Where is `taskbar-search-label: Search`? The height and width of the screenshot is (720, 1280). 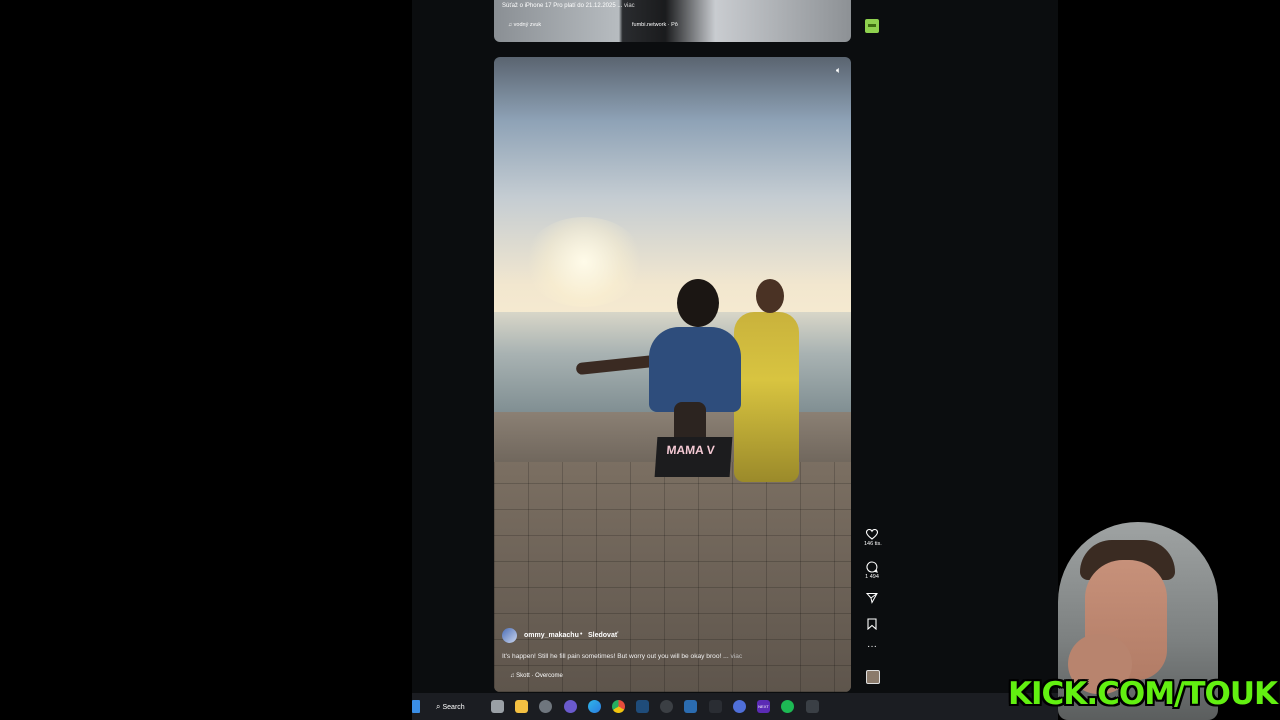
taskbar-search-label: Search is located at coordinates (453, 707).